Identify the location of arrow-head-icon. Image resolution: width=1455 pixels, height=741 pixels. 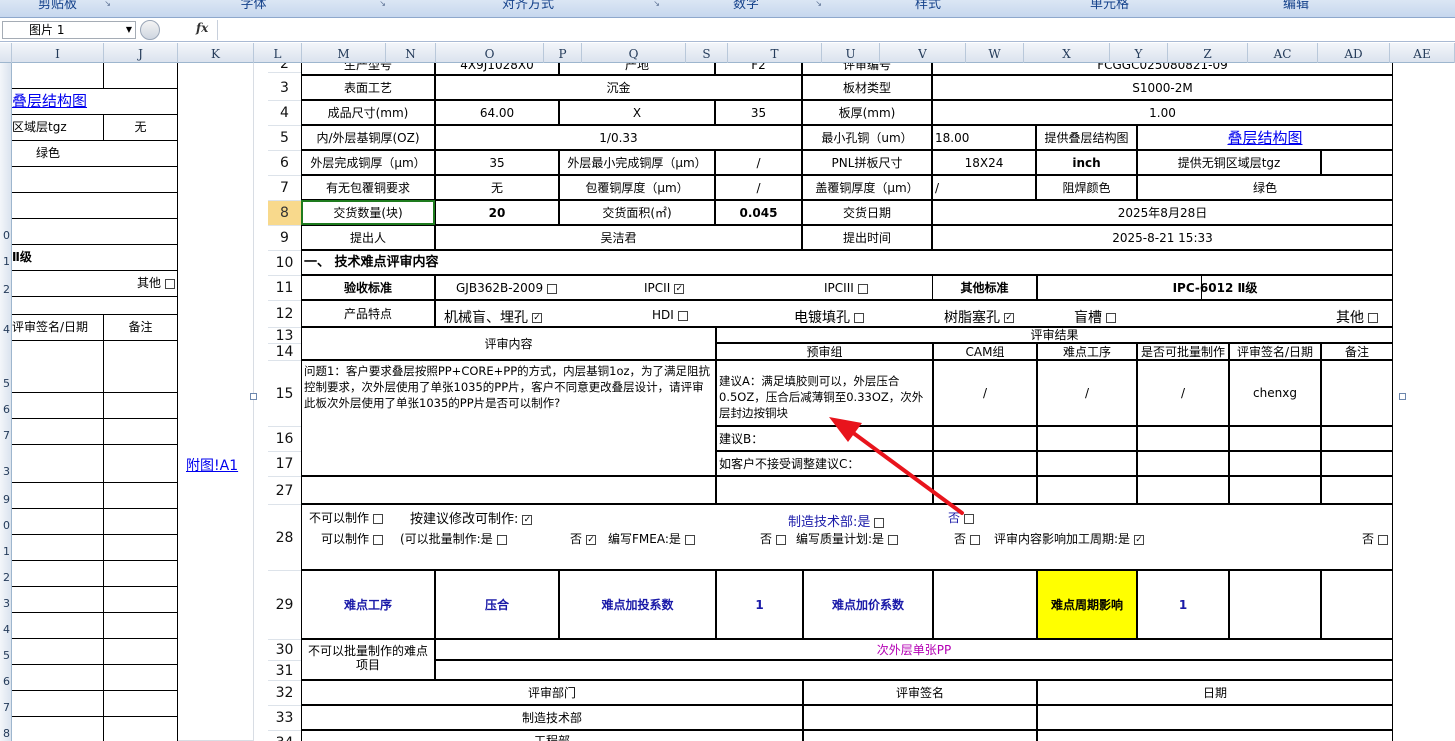
(845, 429).